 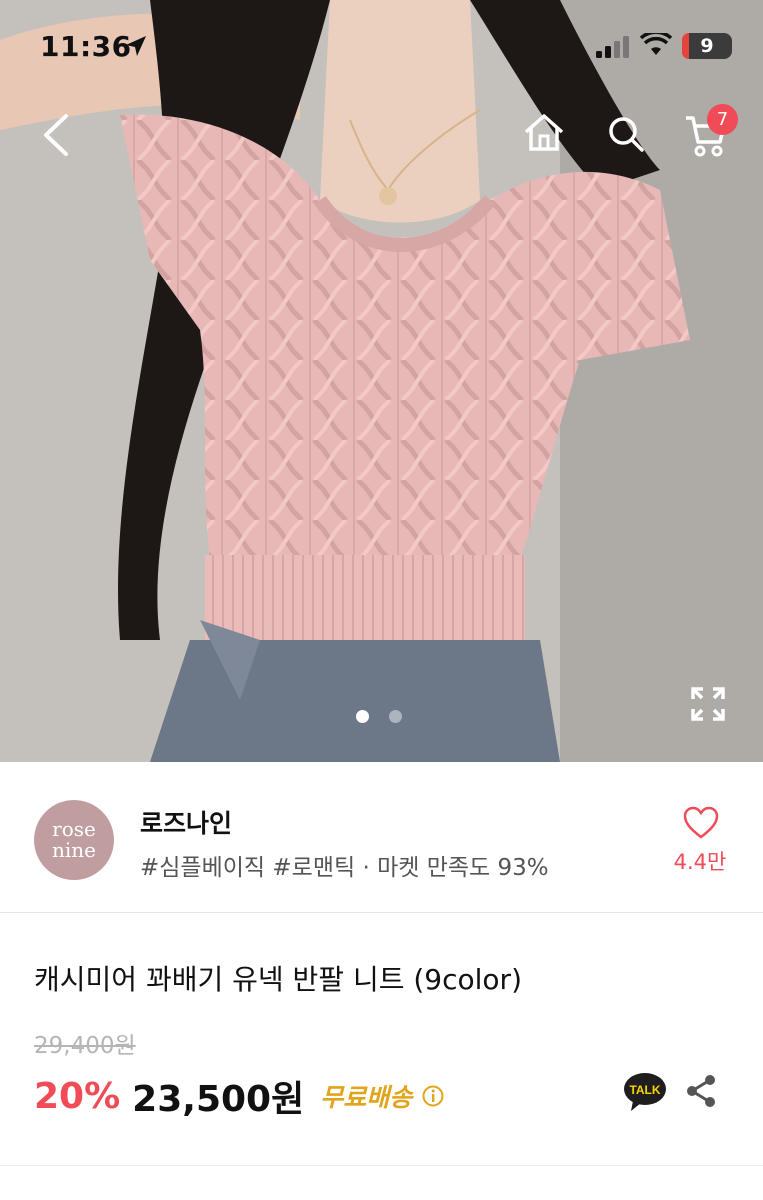 I want to click on status-bar: 11:36 9, so click(x=381, y=48).